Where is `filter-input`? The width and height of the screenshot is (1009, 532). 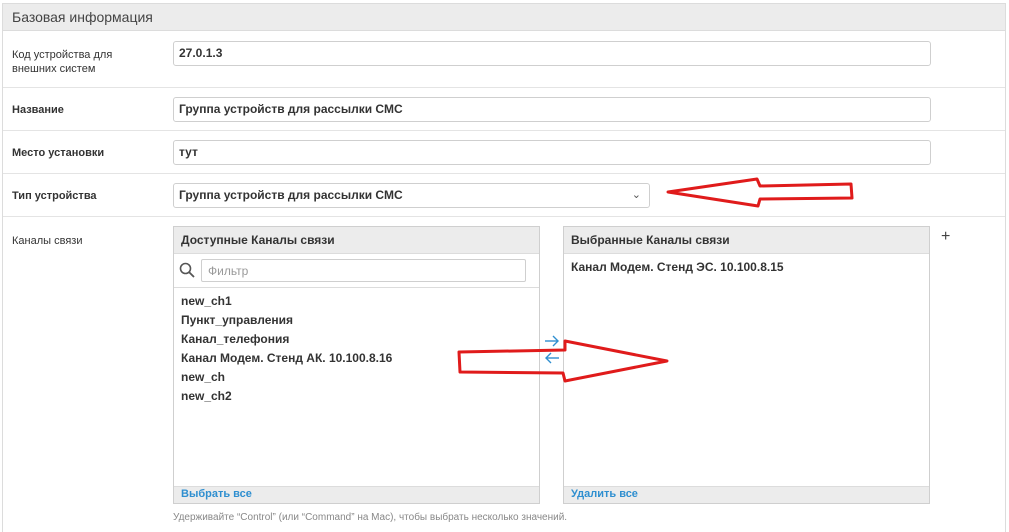
filter-input is located at coordinates (363, 270).